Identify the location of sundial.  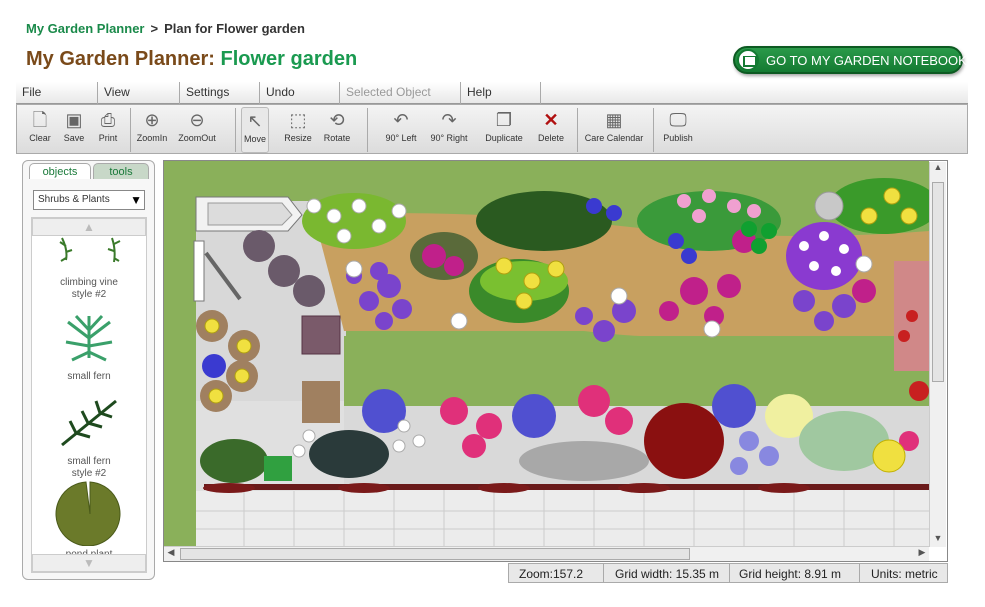
(829, 206).